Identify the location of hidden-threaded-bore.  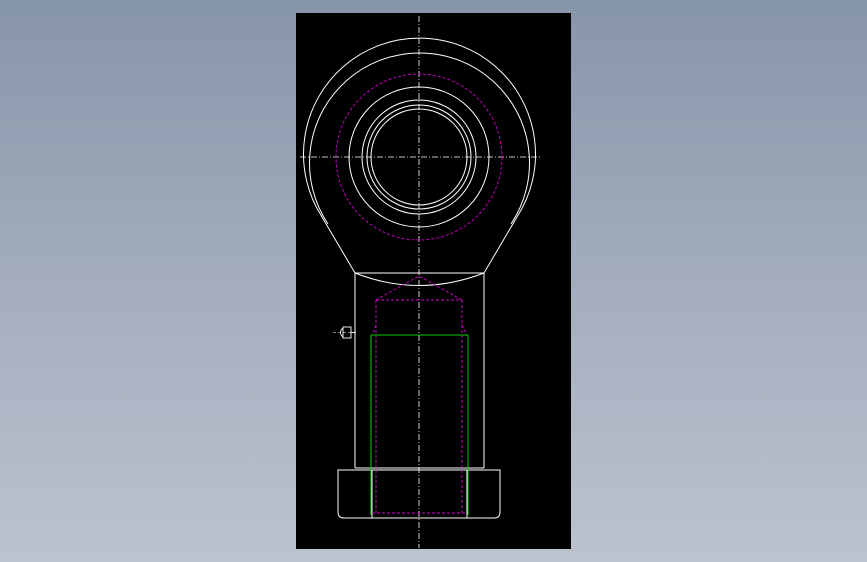
(419, 395).